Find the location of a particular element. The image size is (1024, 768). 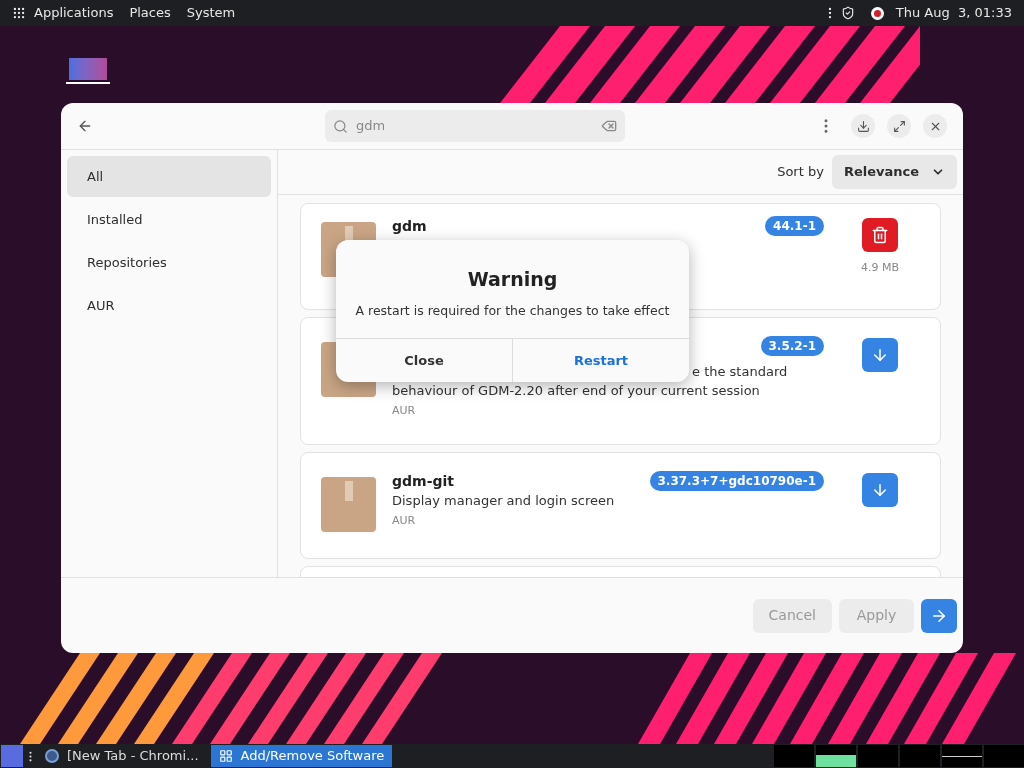

dialog-title: Warning is located at coordinates (512, 280).